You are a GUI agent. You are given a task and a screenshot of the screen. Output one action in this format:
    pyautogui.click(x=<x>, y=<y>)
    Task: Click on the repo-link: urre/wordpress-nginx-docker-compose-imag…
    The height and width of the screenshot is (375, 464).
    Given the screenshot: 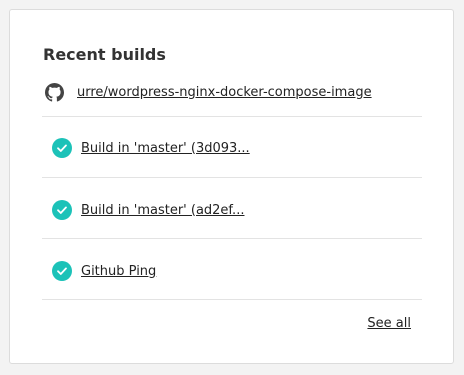 What is the action you would take?
    pyautogui.click(x=224, y=92)
    